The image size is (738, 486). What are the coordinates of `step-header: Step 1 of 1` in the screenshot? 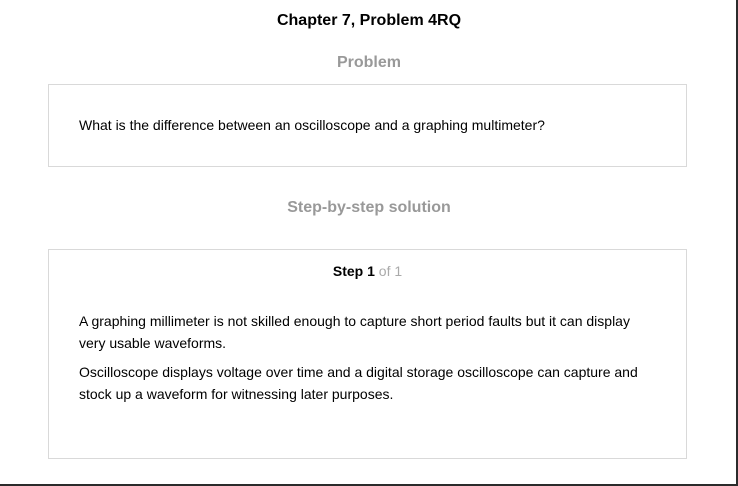 It's located at (367, 271).